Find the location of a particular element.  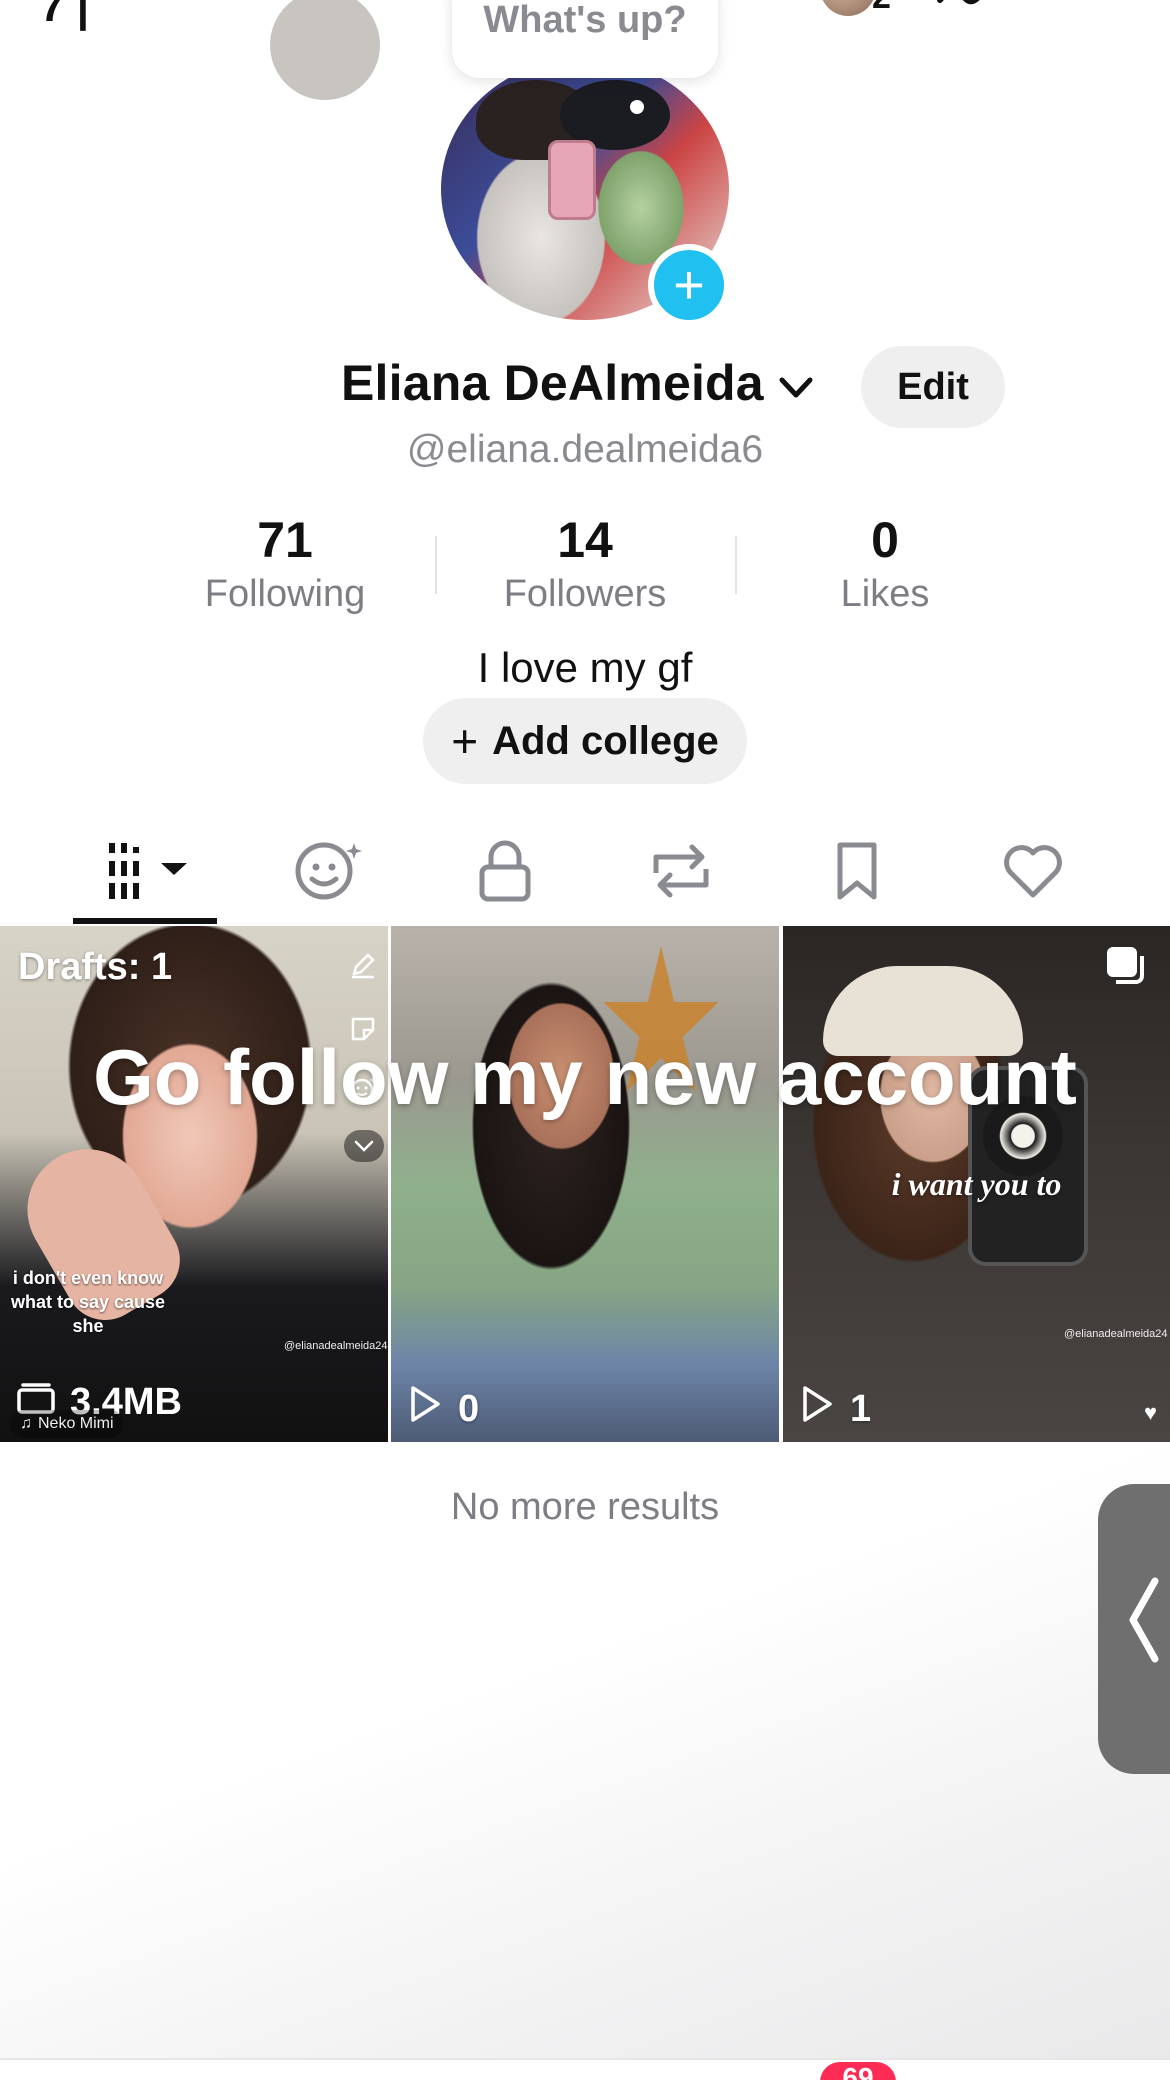

tab-favorite-creators is located at coordinates (329, 873).